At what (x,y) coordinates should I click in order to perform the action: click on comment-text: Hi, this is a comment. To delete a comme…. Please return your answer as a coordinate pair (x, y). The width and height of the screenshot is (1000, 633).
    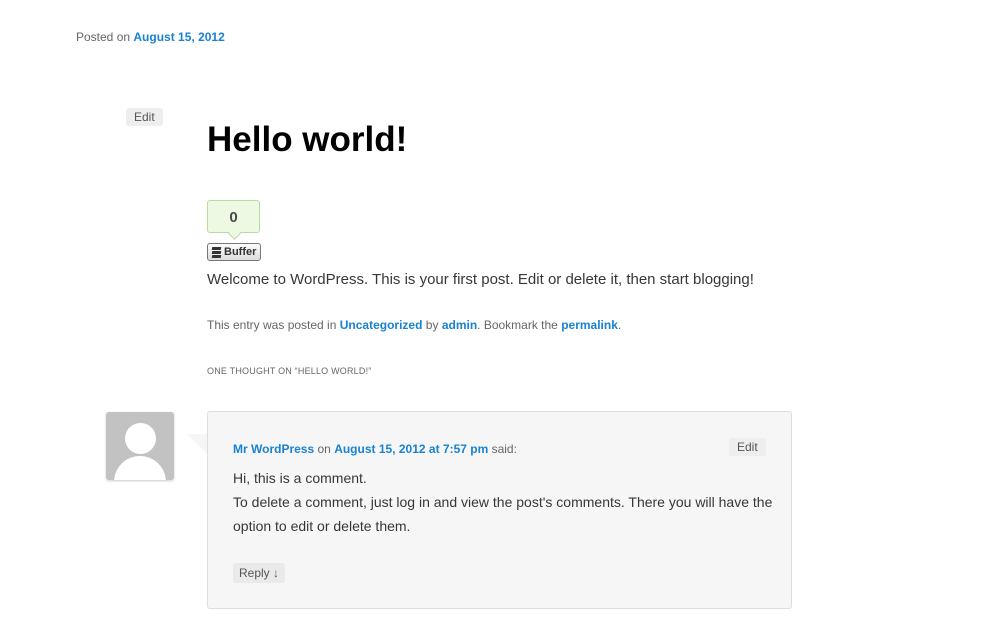
    Looking at the image, I should click on (503, 502).